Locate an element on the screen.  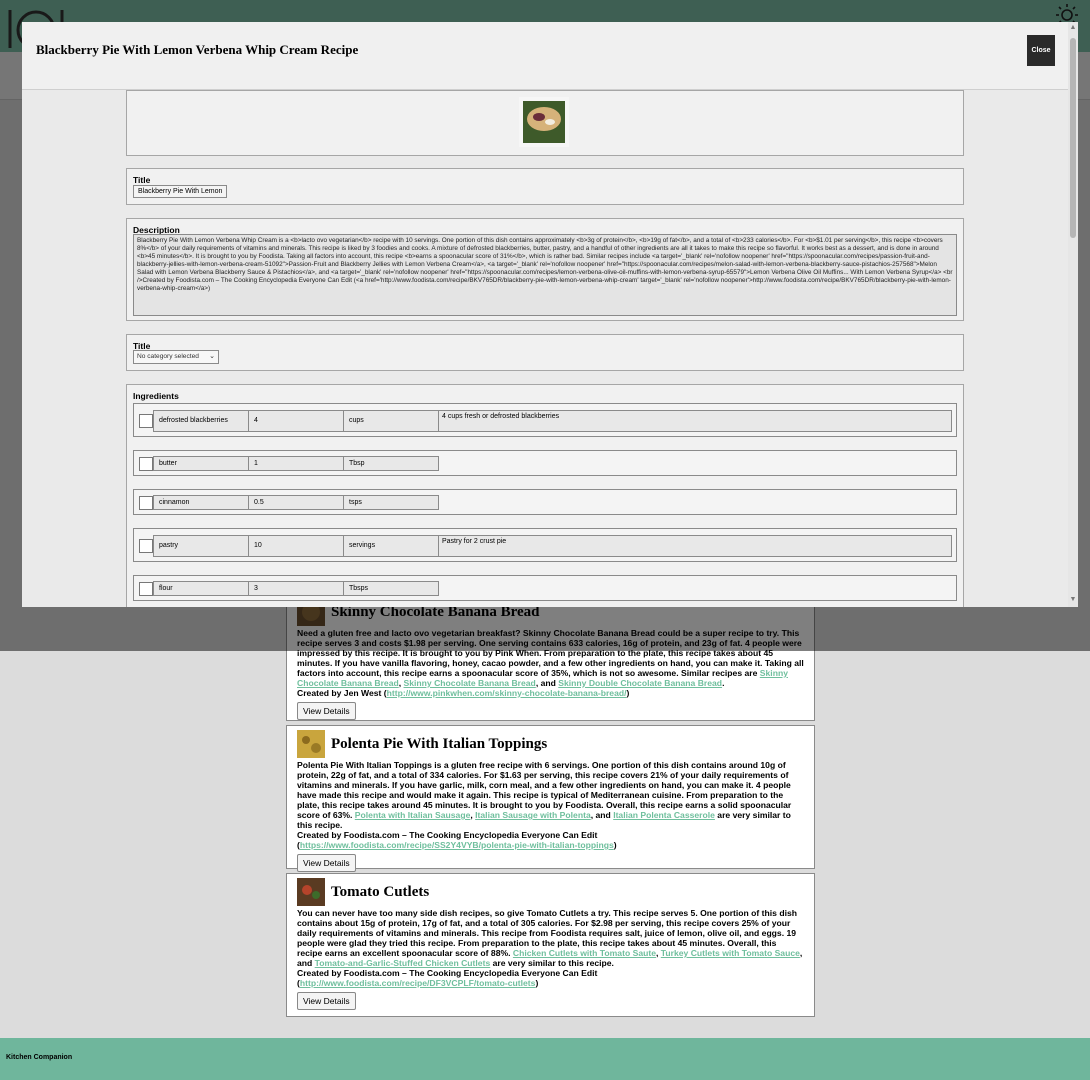
recipe-image is located at coordinates (544, 122).